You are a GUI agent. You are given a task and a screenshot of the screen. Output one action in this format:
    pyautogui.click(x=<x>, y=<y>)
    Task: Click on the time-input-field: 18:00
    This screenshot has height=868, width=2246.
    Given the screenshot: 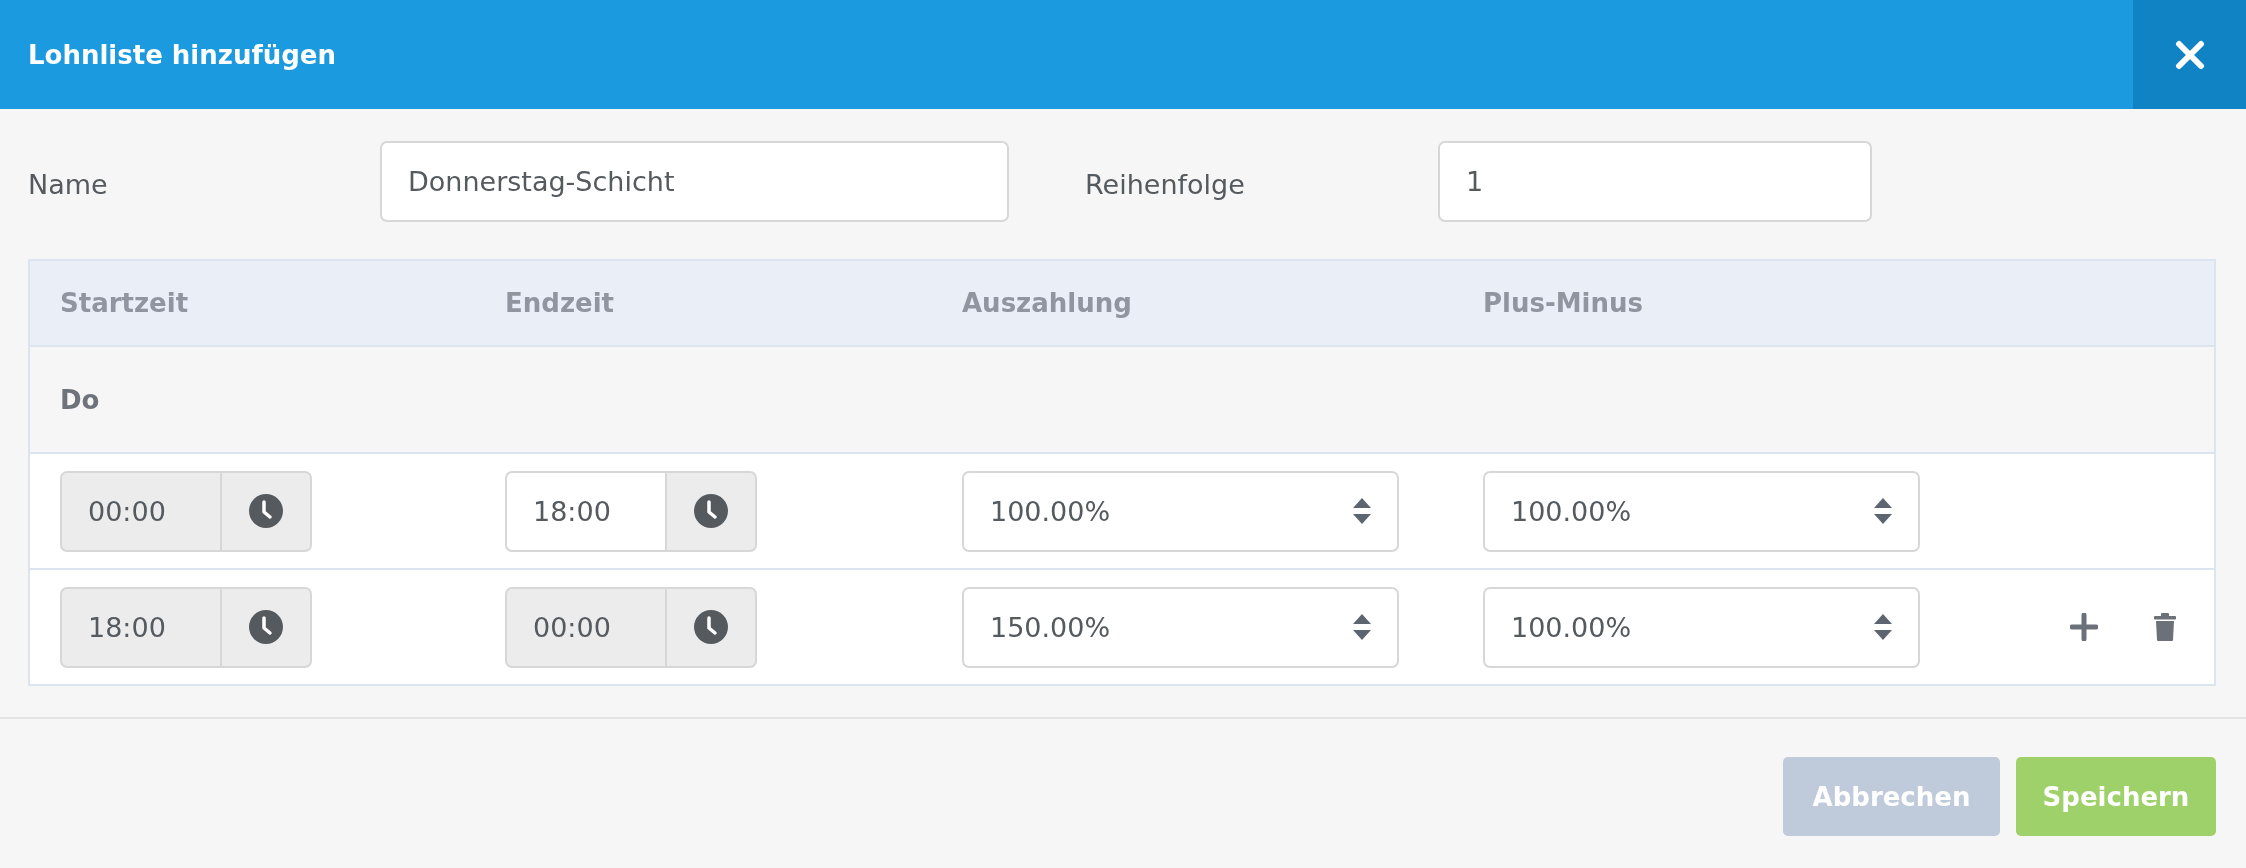 What is the action you would take?
    pyautogui.click(x=585, y=511)
    